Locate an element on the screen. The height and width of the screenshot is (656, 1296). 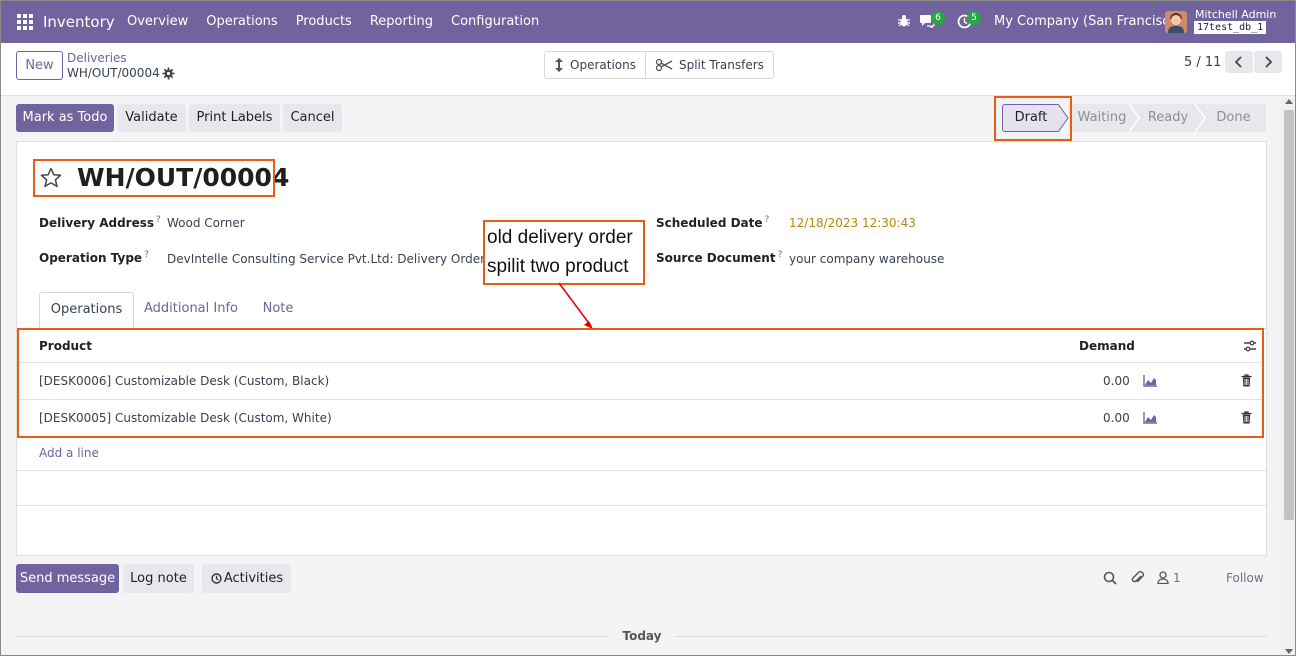
split-transfers-button: Split Transfers is located at coordinates (708, 65).